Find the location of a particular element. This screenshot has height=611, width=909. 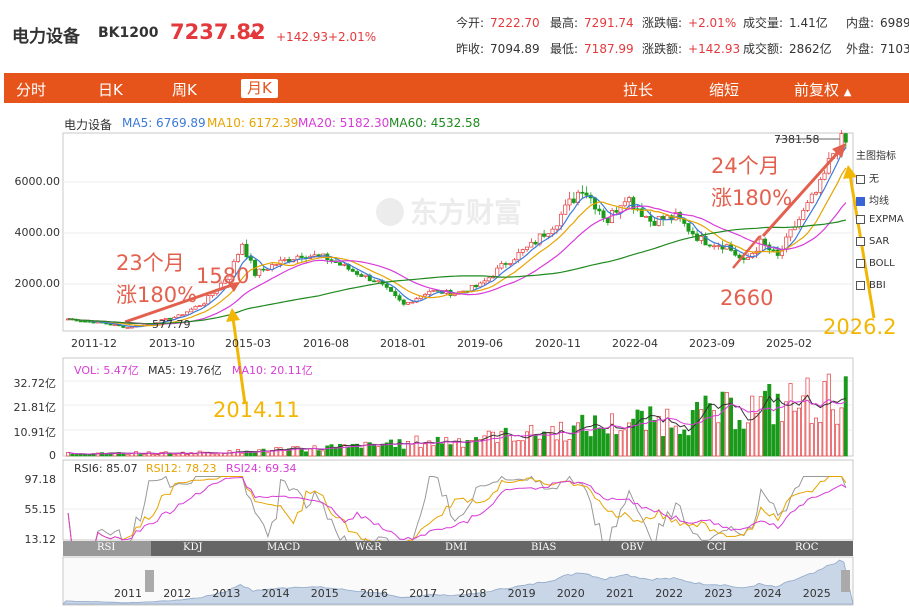

volume-axis-tick: 21.81亿 is located at coordinates (35, 407).